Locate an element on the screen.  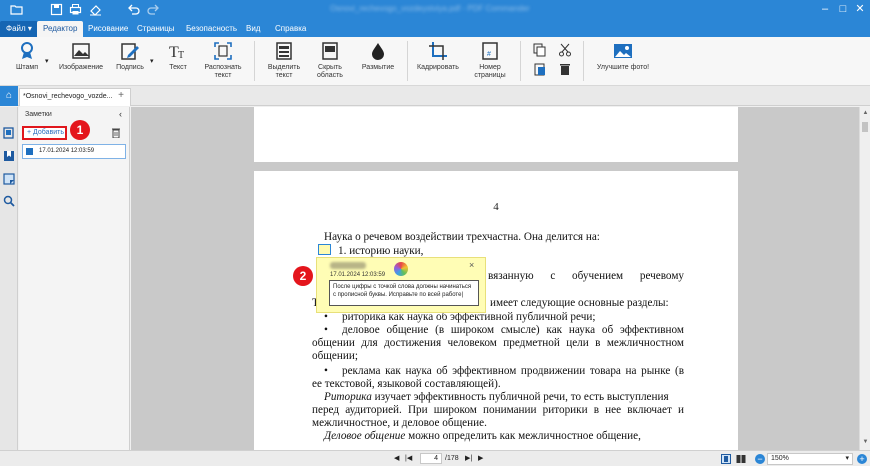
document-tab-bar: ⌂ *Osnovi_rechevogo_vozde... + is located at coordinates (435, 96).